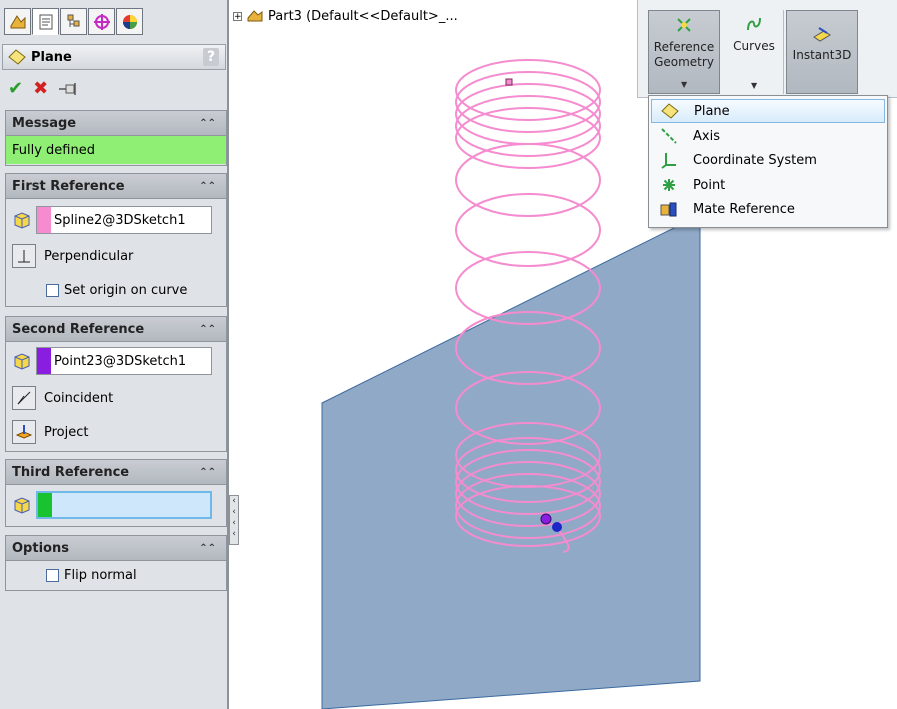 This screenshot has width=897, height=709. I want to click on third-reference-field, so click(124, 505).